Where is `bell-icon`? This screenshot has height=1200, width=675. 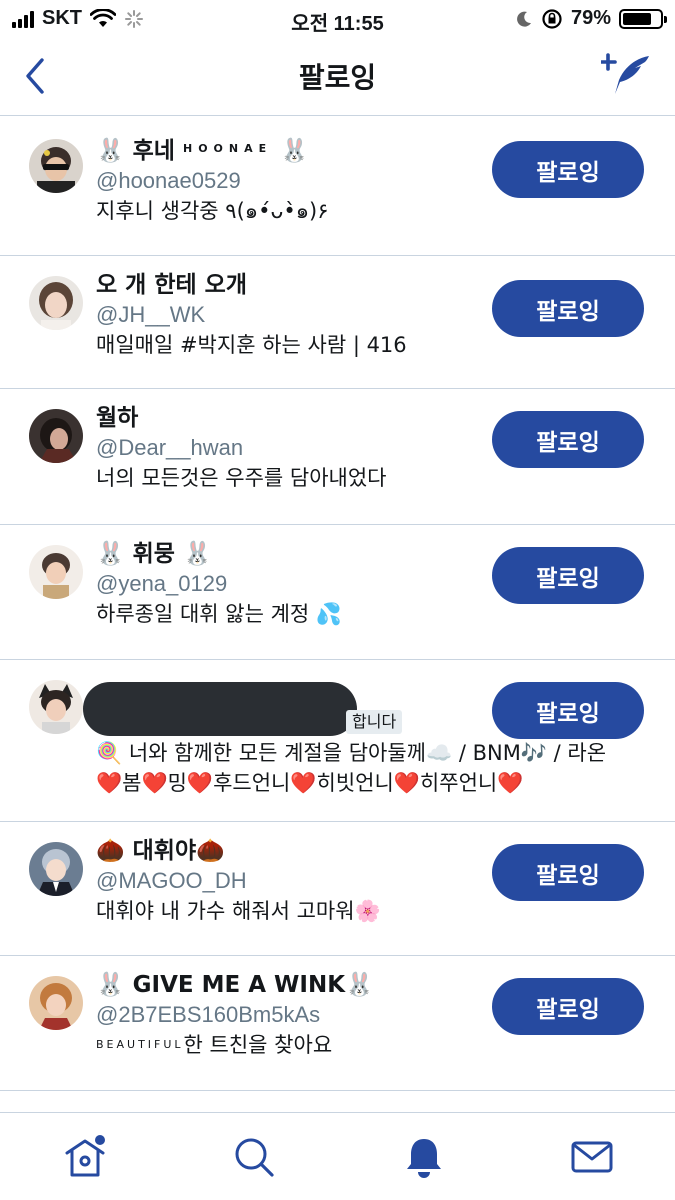
bell-icon is located at coordinates (424, 1158).